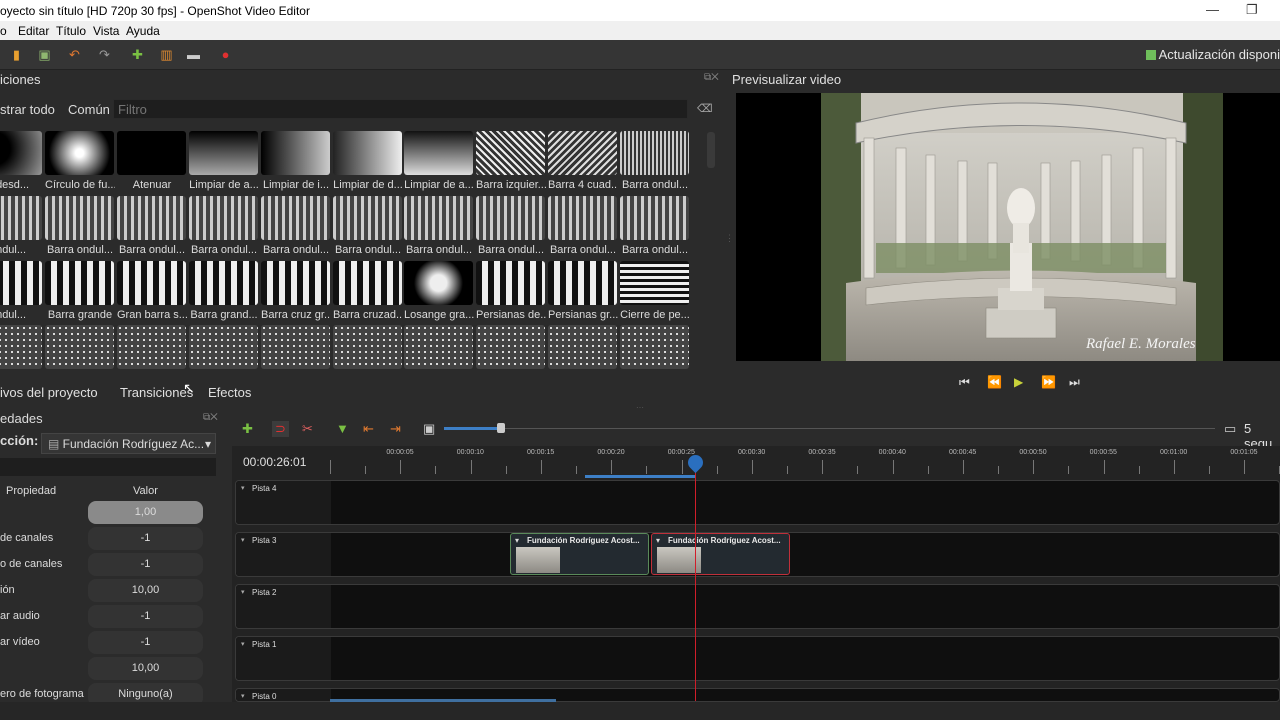 The height and width of the screenshot is (720, 1280). What do you see at coordinates (429, 429) in the screenshot?
I see `center-playhead-icon: ▣` at bounding box center [429, 429].